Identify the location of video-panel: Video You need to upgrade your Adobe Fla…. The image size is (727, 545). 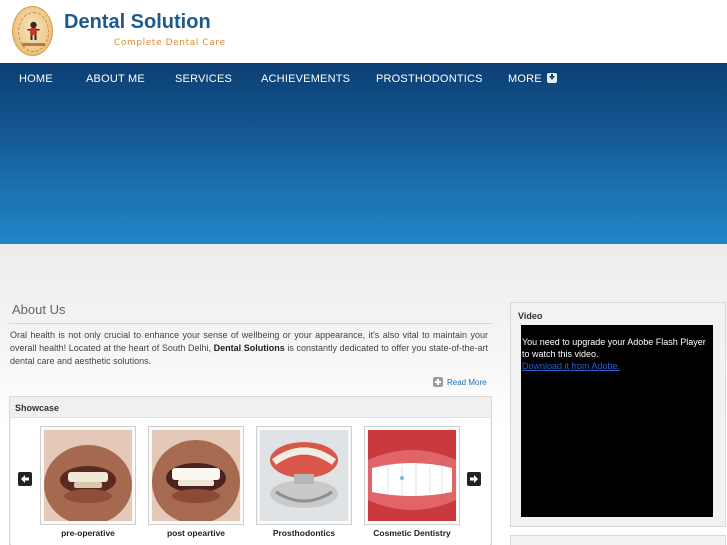
(618, 414).